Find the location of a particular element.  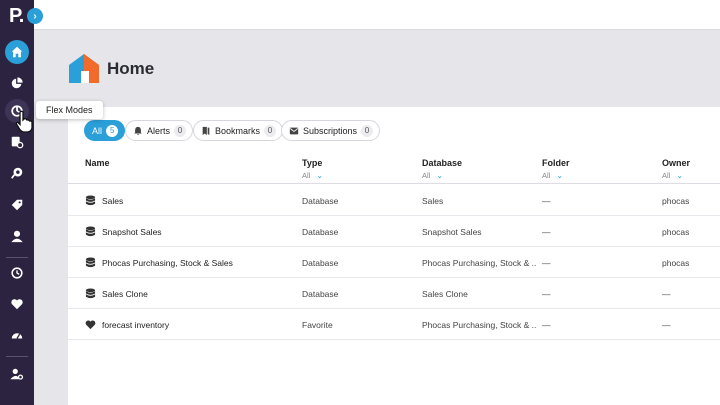

row-name: Sales is located at coordinates (104, 200).